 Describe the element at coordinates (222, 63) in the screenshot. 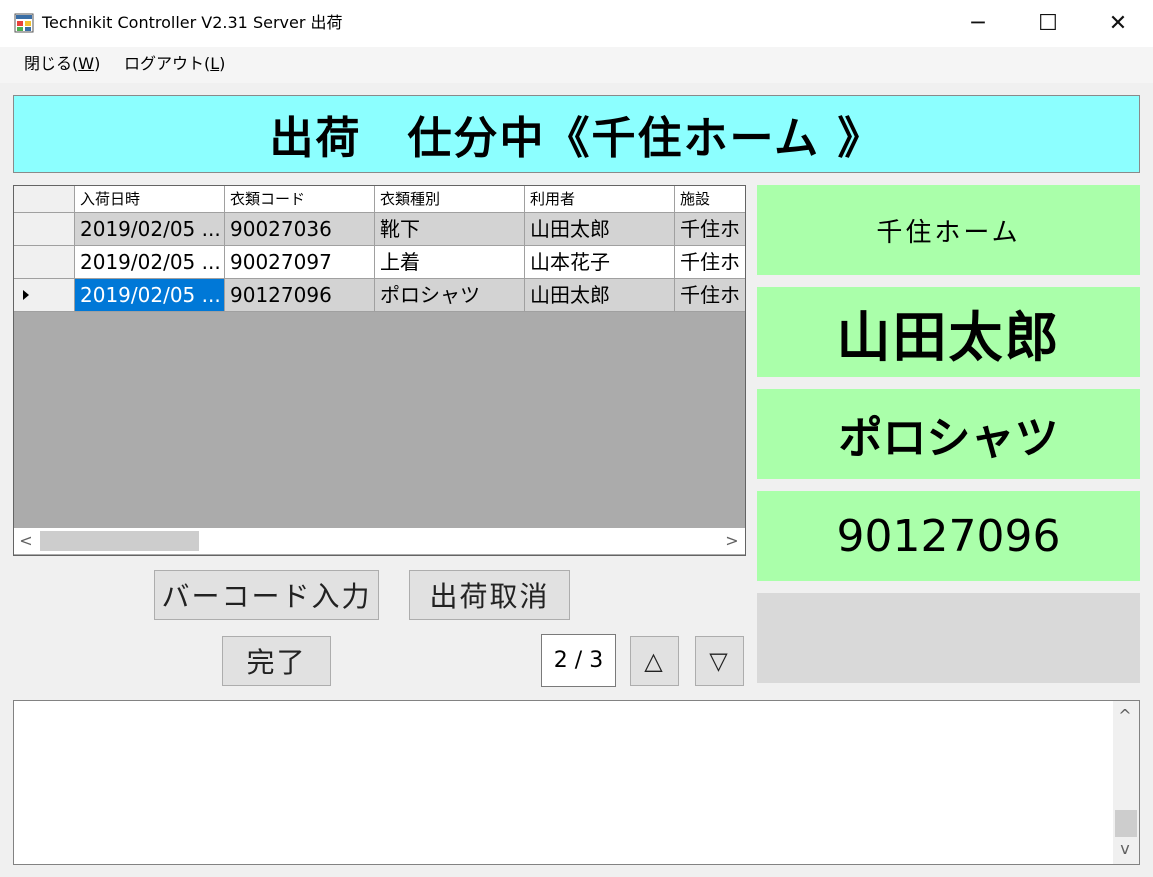

I see `menu-logout-suffix: )` at that location.